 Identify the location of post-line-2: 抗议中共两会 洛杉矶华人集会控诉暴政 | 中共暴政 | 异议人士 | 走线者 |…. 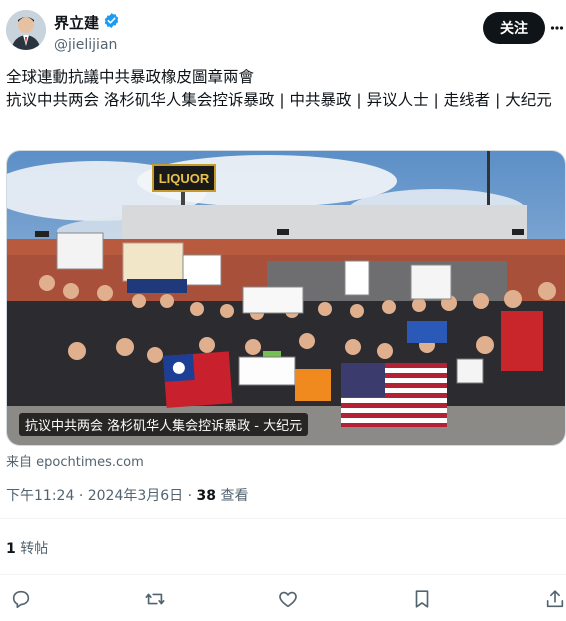
(279, 100).